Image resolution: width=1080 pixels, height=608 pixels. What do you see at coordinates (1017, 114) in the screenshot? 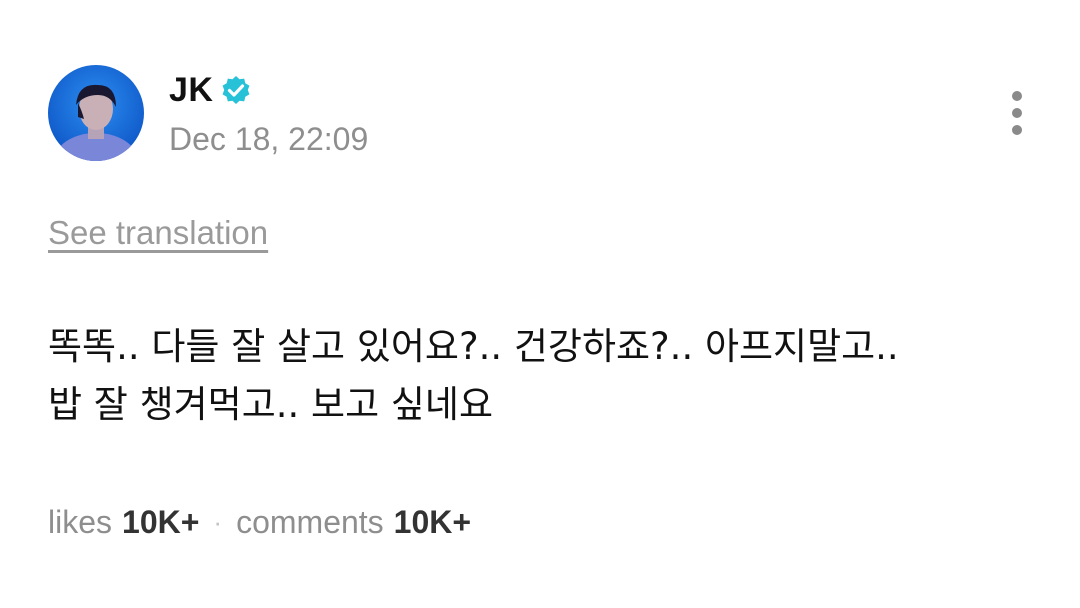
I see `more-vertical-icon` at bounding box center [1017, 114].